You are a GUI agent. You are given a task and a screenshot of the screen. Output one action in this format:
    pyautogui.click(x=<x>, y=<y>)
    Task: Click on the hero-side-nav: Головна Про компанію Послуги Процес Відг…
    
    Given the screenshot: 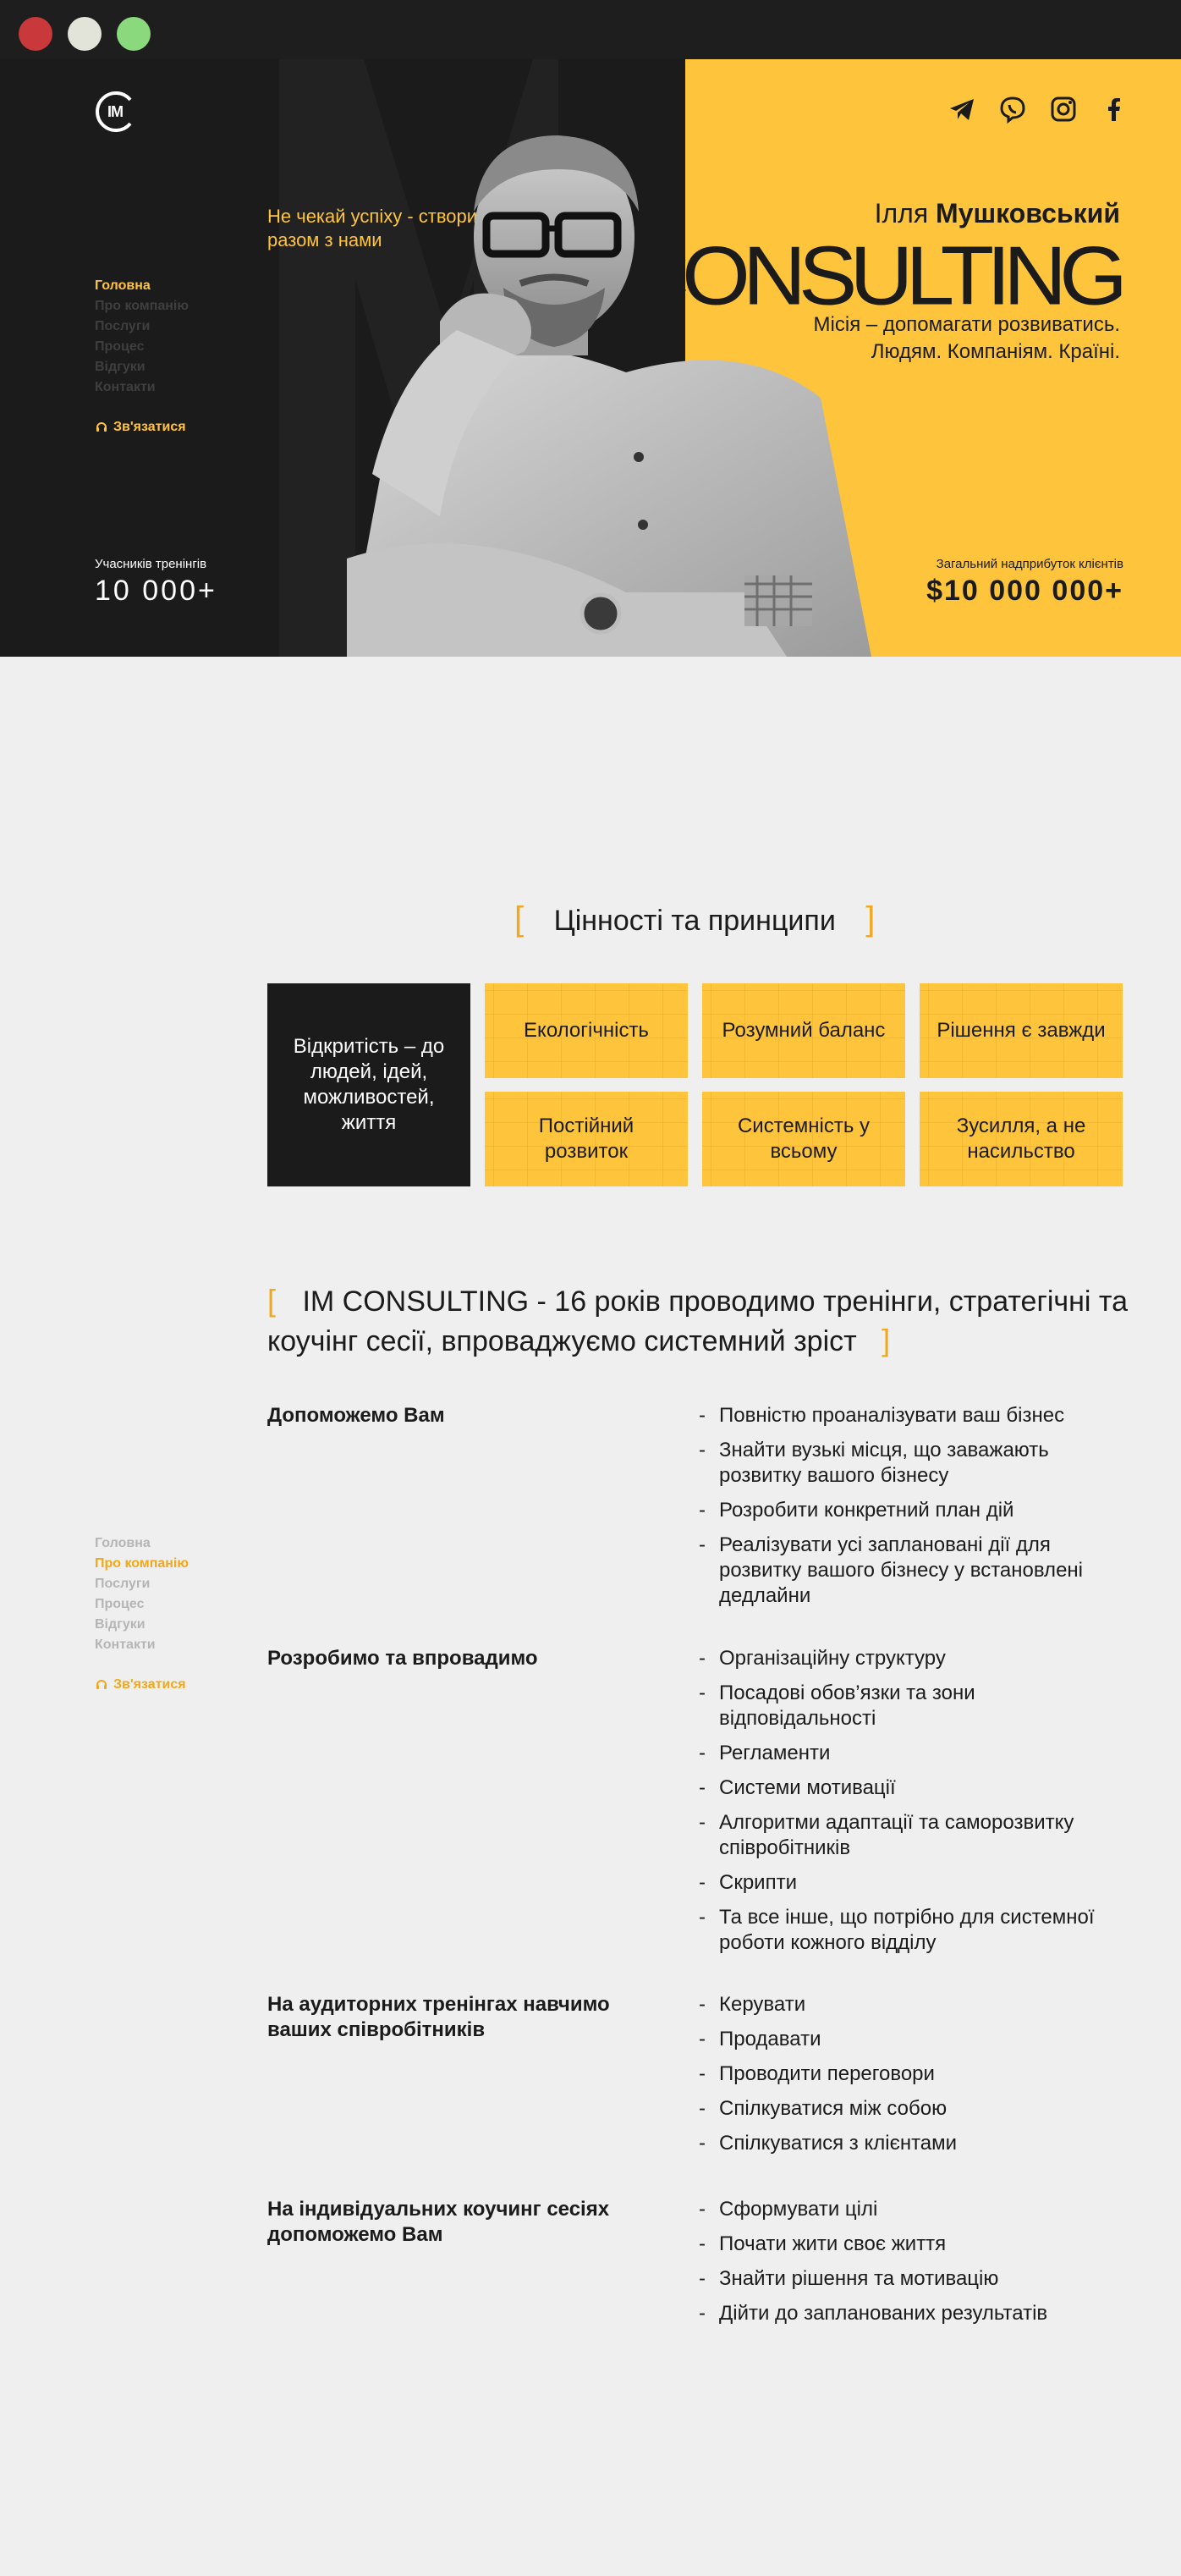 What is the action you would take?
    pyautogui.click(x=142, y=337)
    